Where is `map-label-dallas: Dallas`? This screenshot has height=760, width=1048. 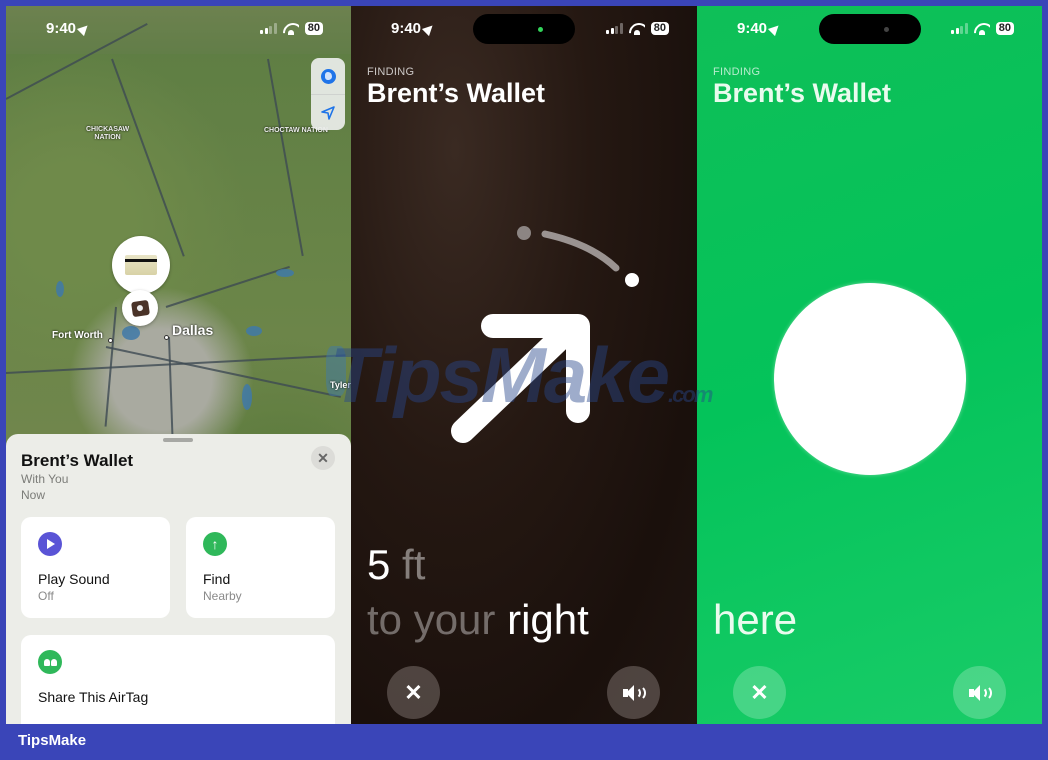
map-label-dallas: Dallas is located at coordinates (193, 330).